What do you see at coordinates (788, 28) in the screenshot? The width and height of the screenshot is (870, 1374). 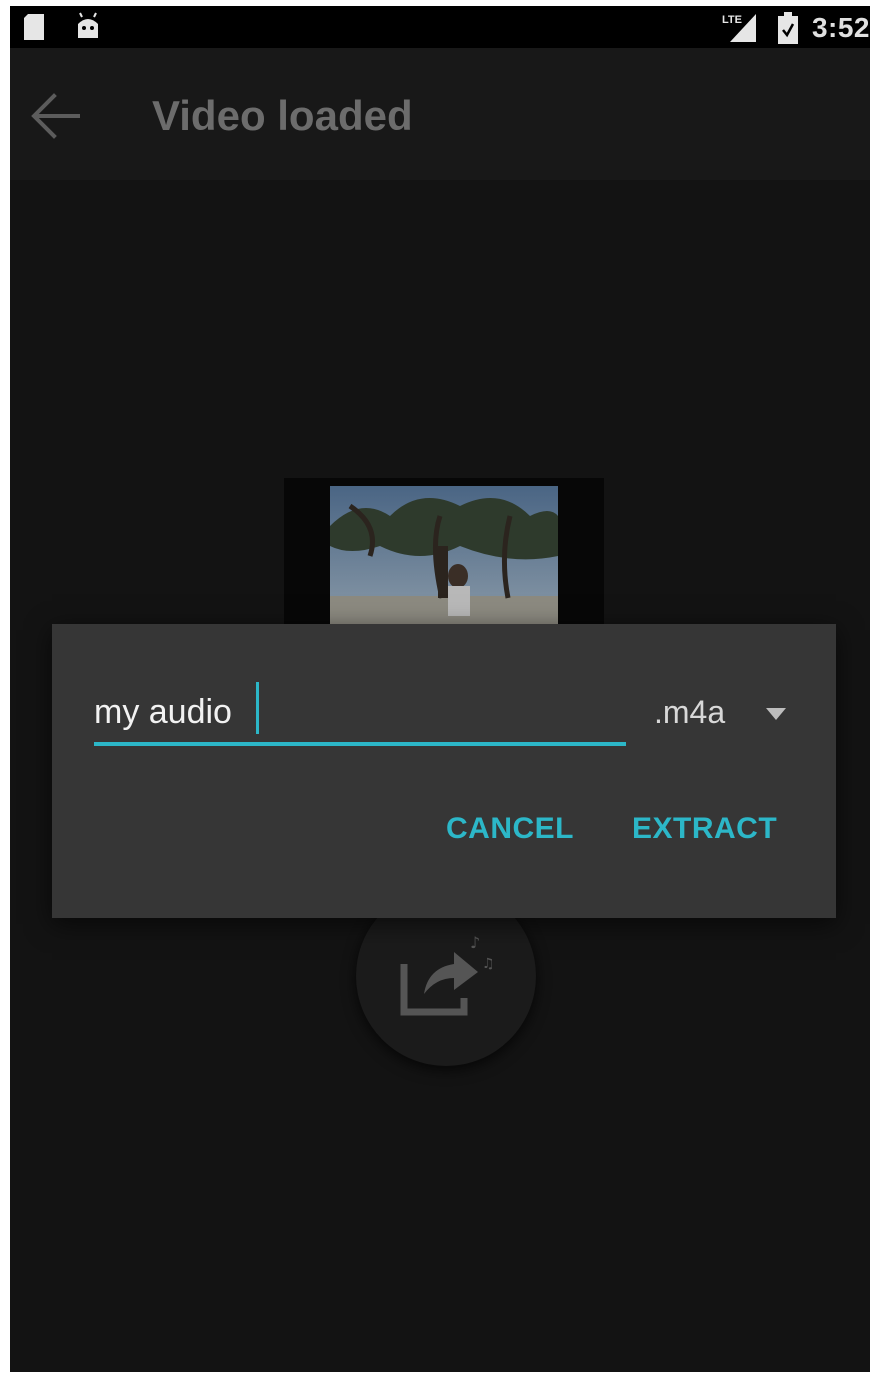 I see `battery-icon` at bounding box center [788, 28].